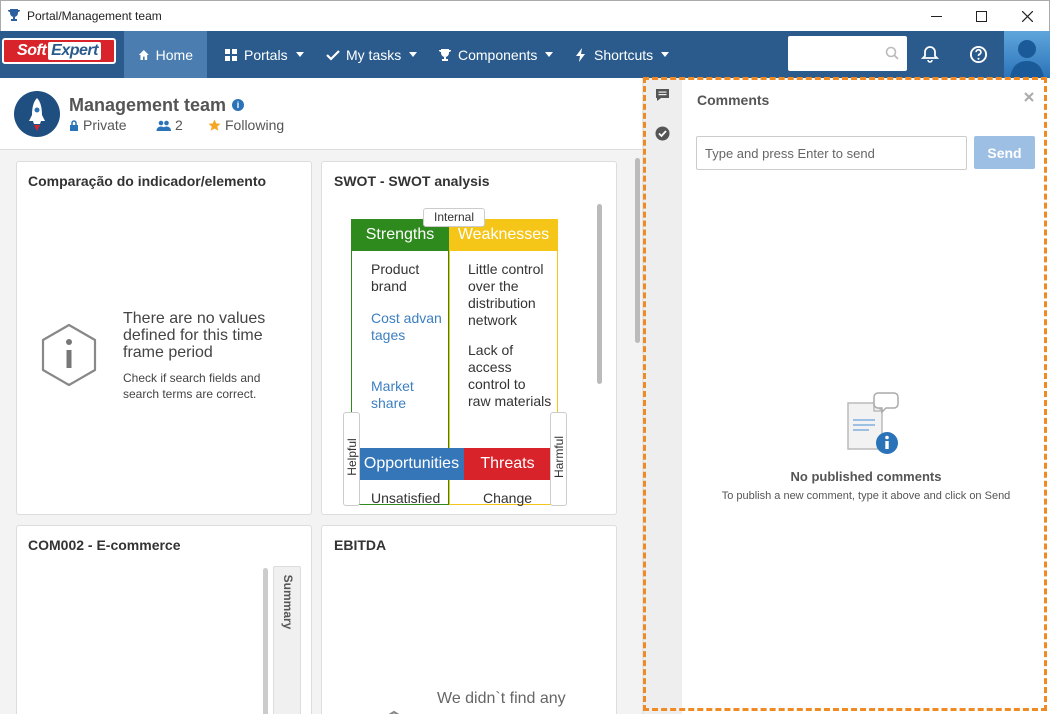 This screenshot has width=1050, height=714. I want to click on comments-title: Comments, so click(733, 100).